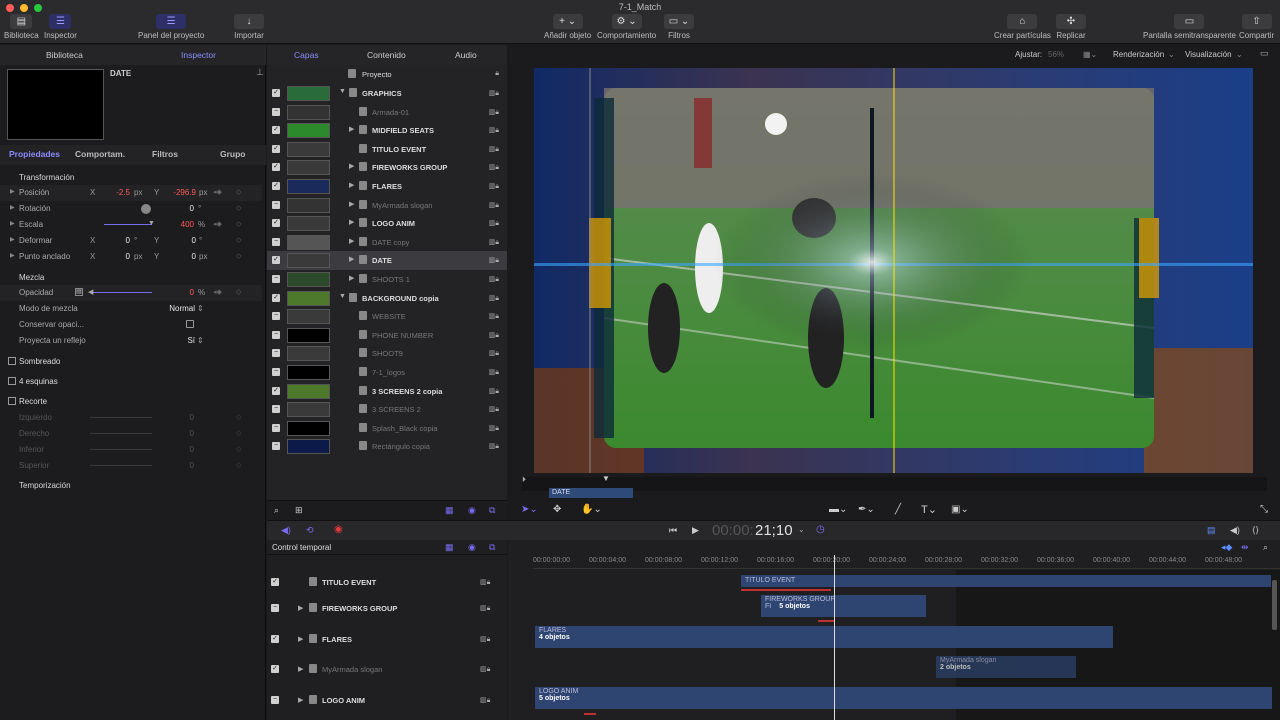 The image size is (1280, 720). What do you see at coordinates (45, 485) in the screenshot?
I see `timing-section-title: Temporización` at bounding box center [45, 485].